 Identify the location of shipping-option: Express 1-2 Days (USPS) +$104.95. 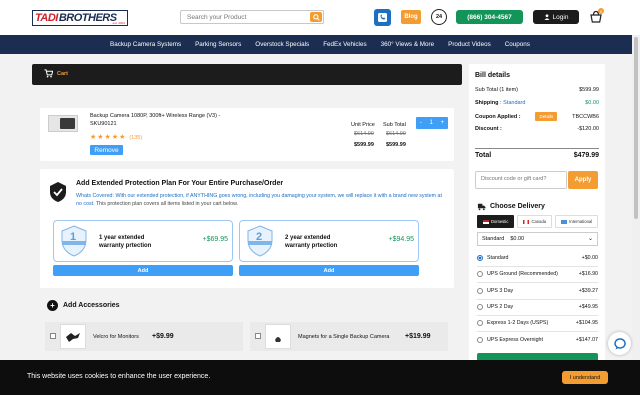
(537, 323).